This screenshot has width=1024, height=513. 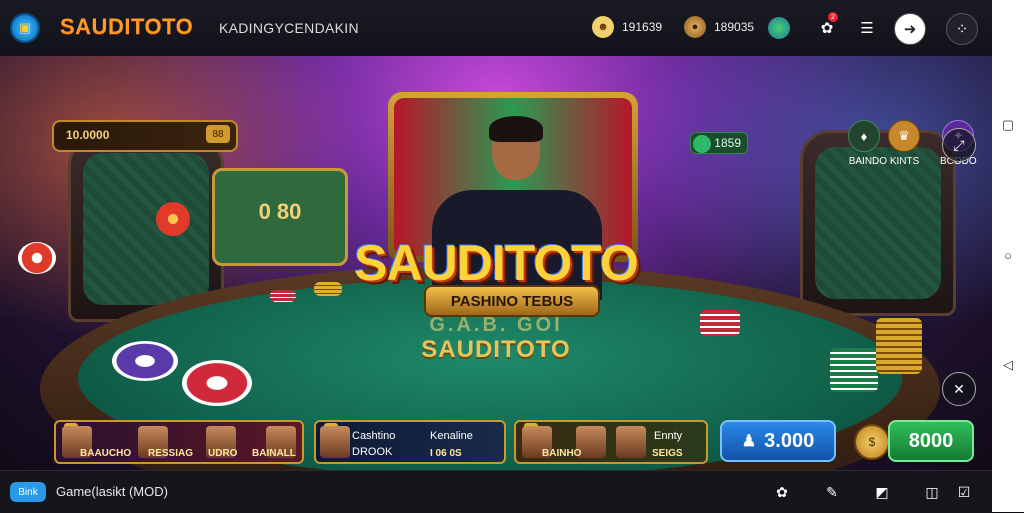 I want to click on home-icon: ○, so click(x=1008, y=255).